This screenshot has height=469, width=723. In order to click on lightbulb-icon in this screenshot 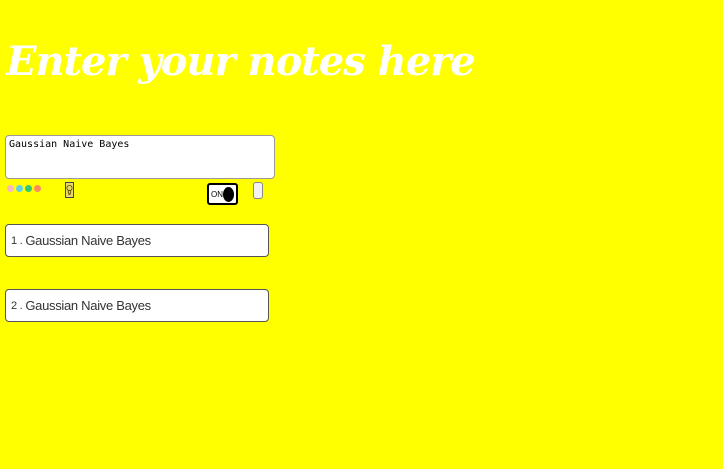, I will do `click(69, 190)`.